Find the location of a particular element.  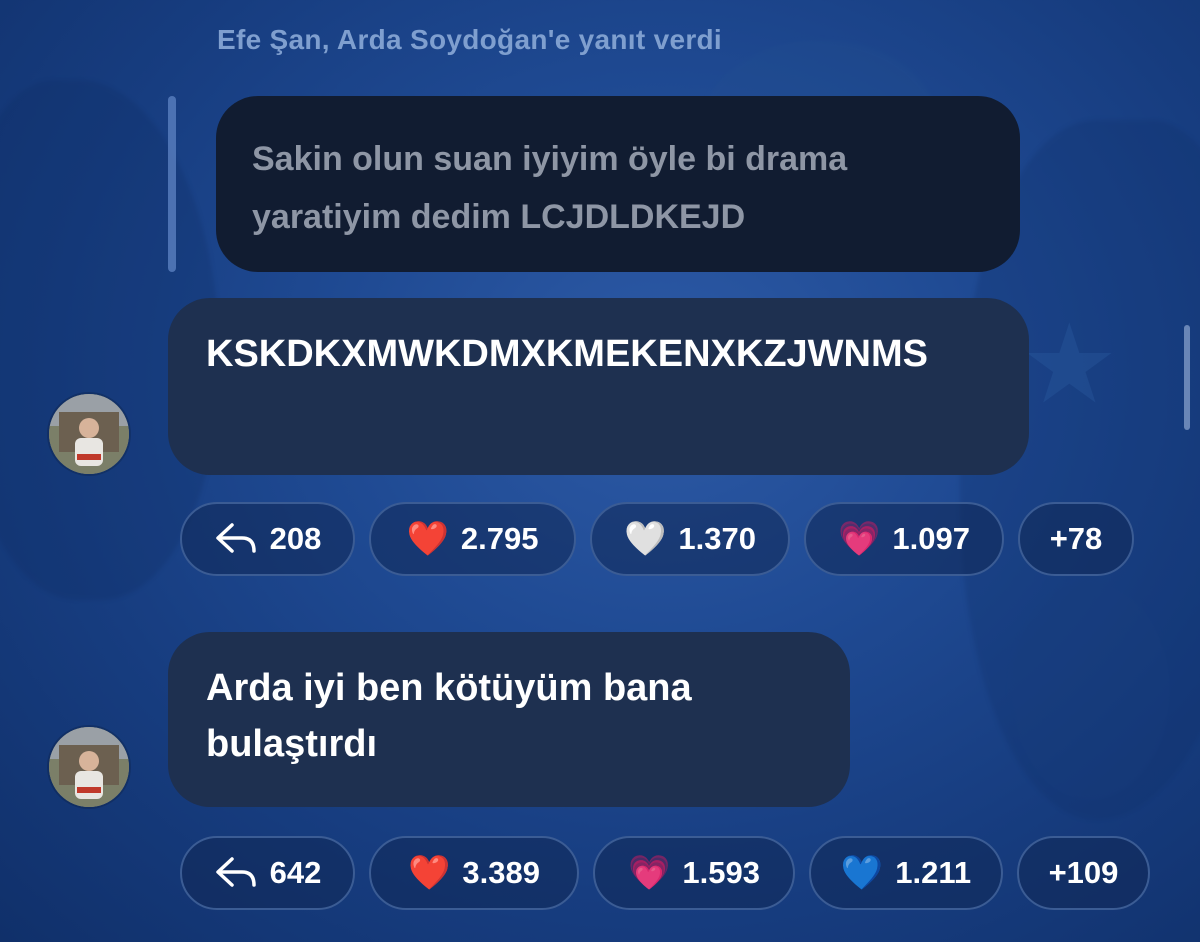

heart-blue-icon: 💙 is located at coordinates (862, 873).